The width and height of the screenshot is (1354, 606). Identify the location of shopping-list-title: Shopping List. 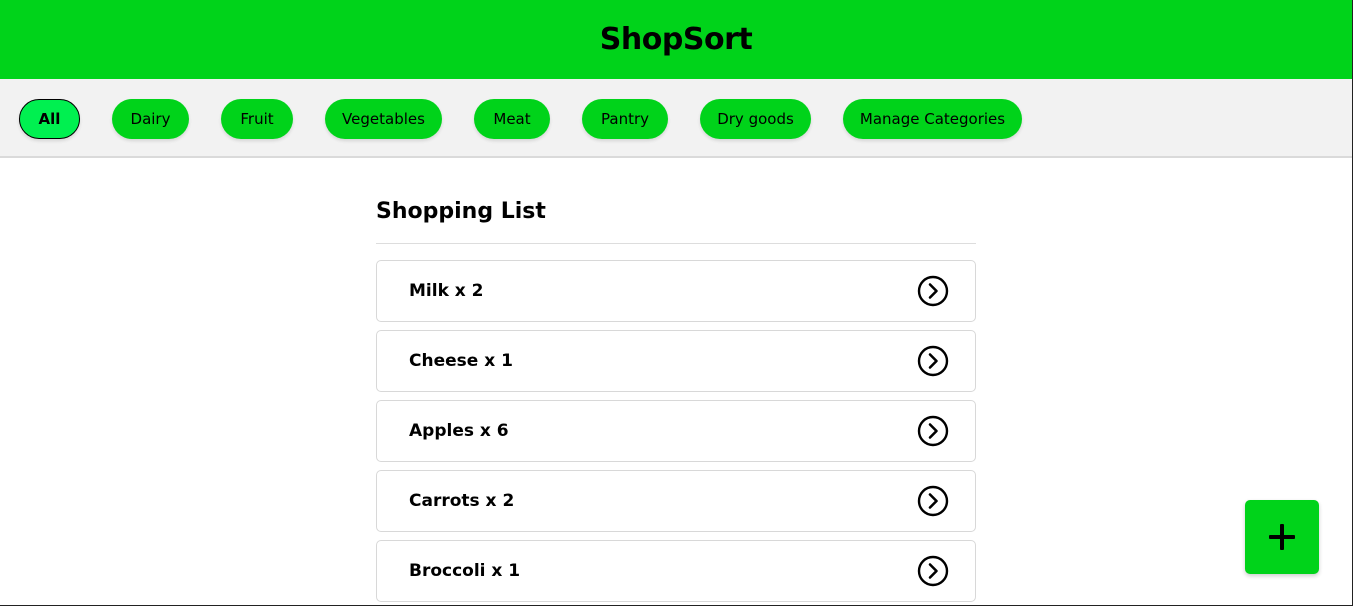
(461, 211).